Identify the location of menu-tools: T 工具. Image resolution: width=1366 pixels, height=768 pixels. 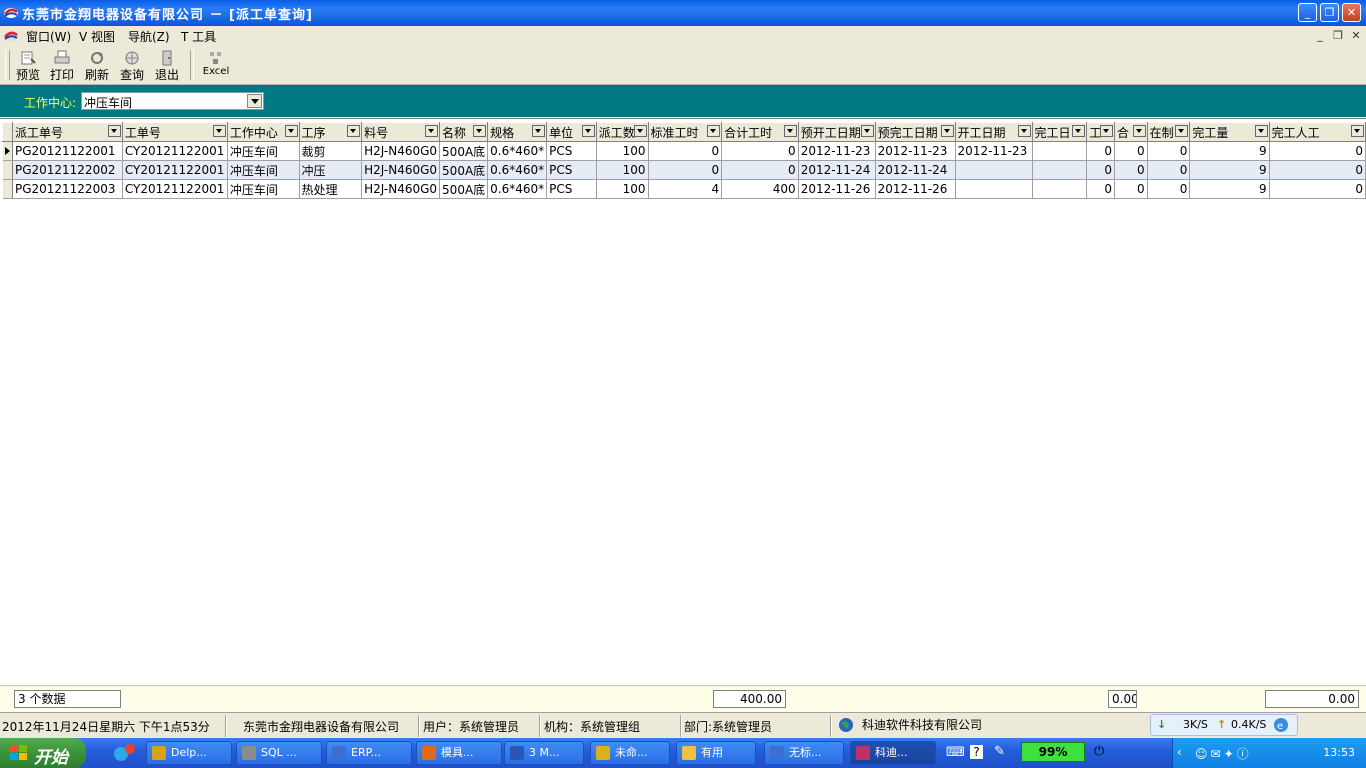
(198, 36).